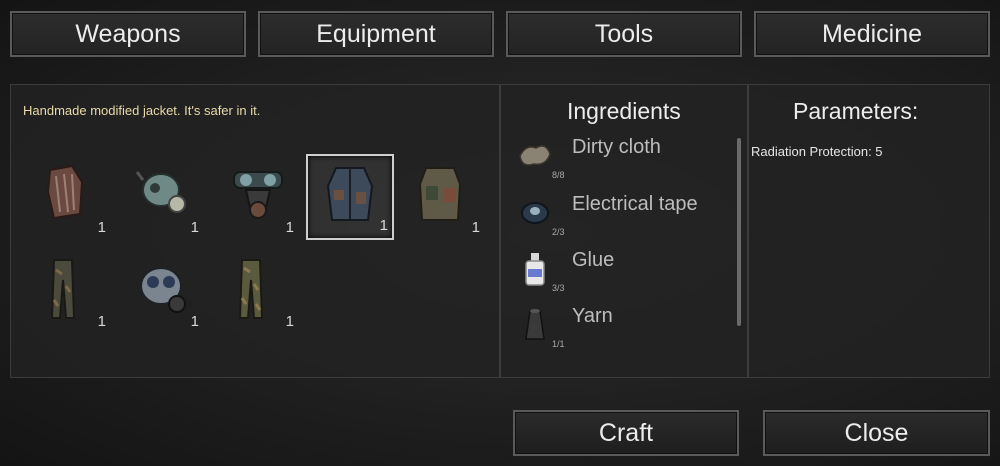 This screenshot has width=1000, height=466. What do you see at coordinates (558, 175) in the screenshot?
I see `ingredient-qty: 8/8` at bounding box center [558, 175].